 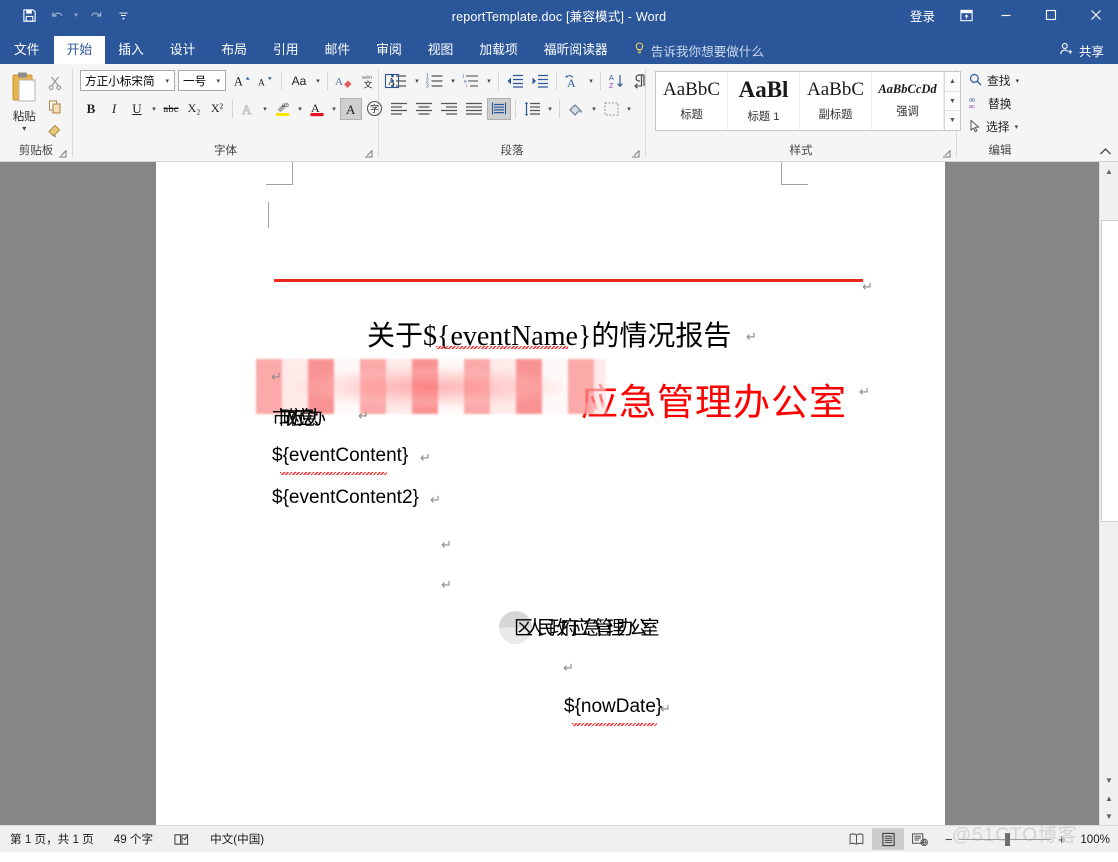 What do you see at coordinates (629, 109) in the screenshot?
I see `borders-chevron-down-icon: ▾` at bounding box center [629, 109].